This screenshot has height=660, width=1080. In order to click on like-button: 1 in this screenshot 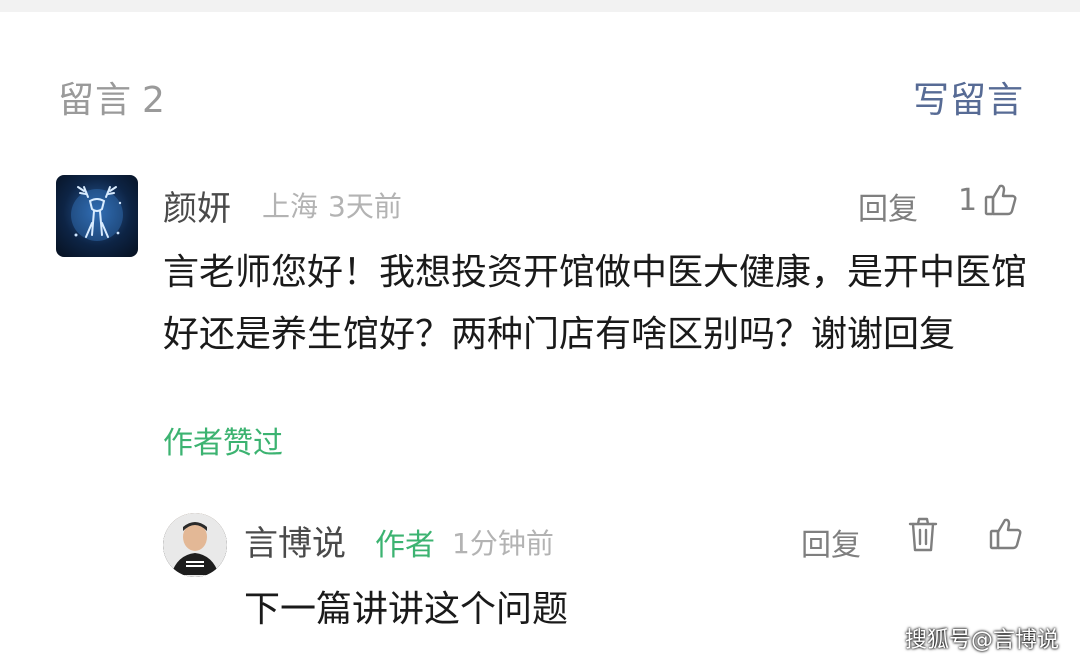, I will do `click(988, 200)`.